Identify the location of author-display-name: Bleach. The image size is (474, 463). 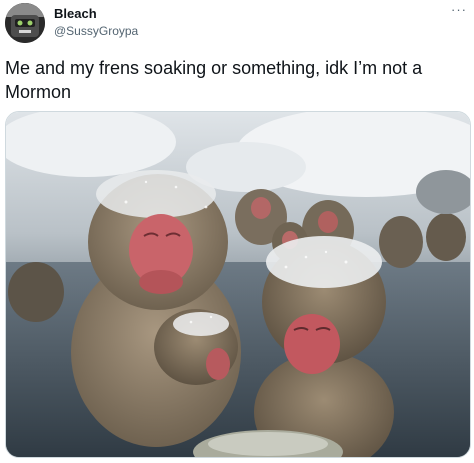
(75, 14).